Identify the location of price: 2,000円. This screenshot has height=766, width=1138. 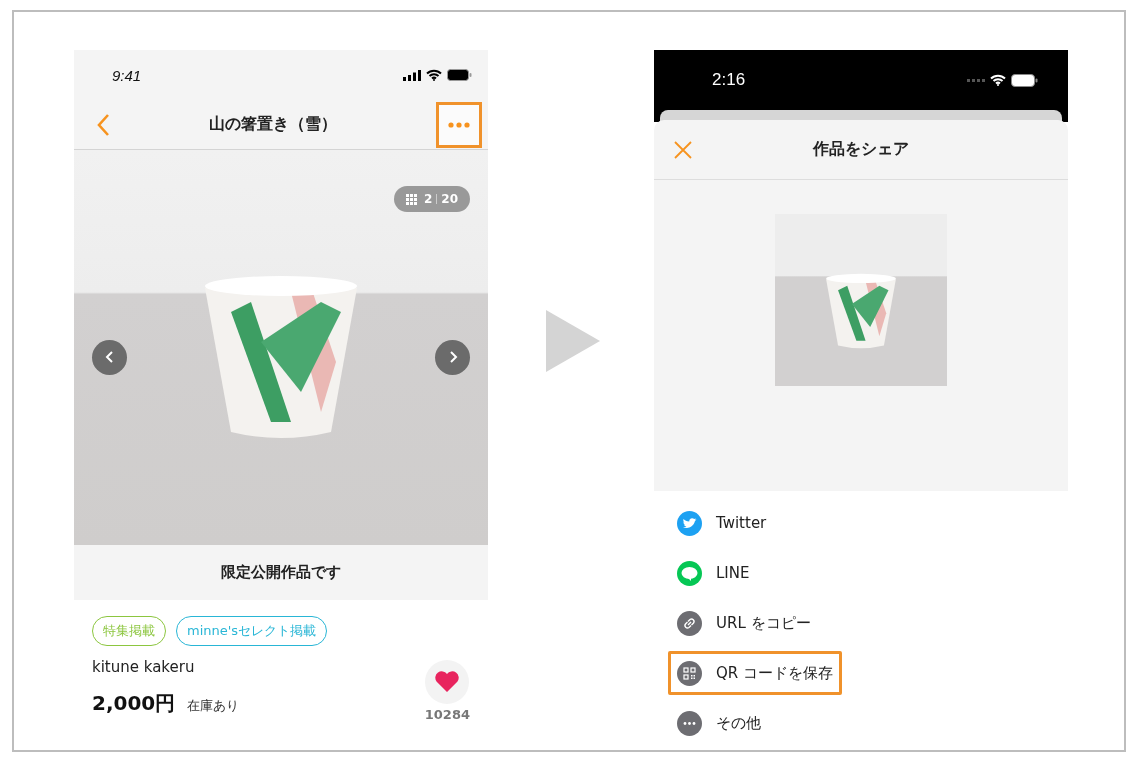
(134, 703).